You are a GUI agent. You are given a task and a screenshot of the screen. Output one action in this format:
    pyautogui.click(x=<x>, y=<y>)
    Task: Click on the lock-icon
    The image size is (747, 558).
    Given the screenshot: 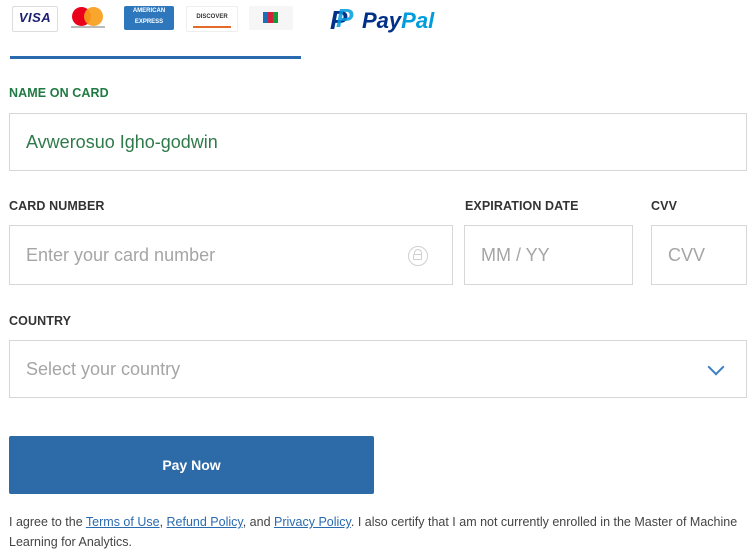 What is the action you would take?
    pyautogui.click(x=418, y=256)
    